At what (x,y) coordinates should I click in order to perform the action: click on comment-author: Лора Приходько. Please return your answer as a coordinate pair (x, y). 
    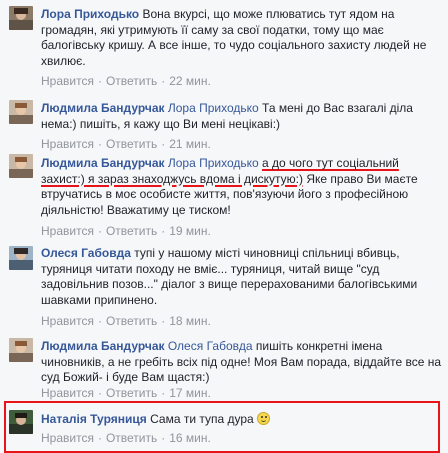
    Looking at the image, I should click on (90, 14).